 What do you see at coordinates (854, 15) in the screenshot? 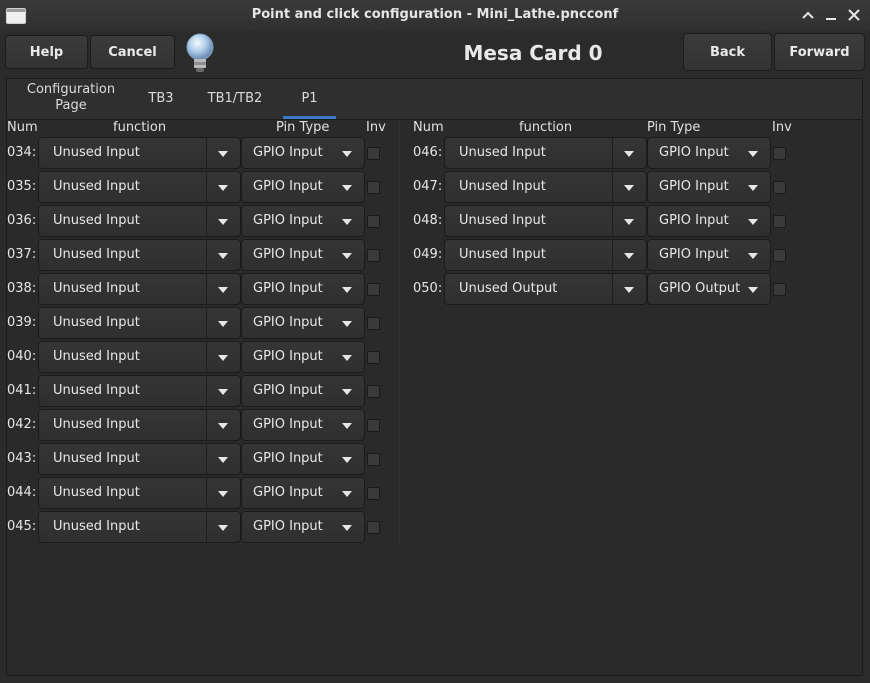
I see `close-icon` at bounding box center [854, 15].